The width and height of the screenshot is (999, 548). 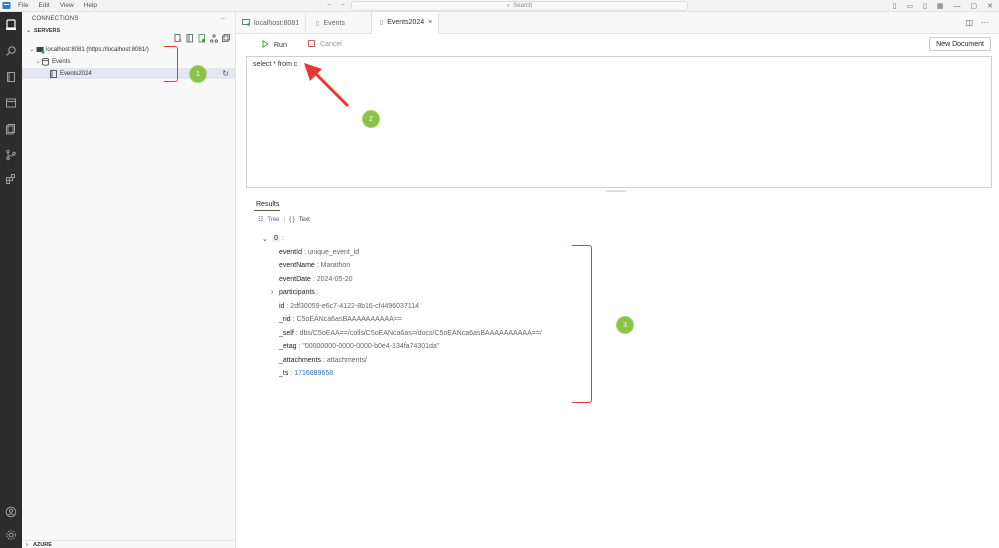 What do you see at coordinates (42, 544) in the screenshot?
I see `azure-section-label: AZURE` at bounding box center [42, 544].